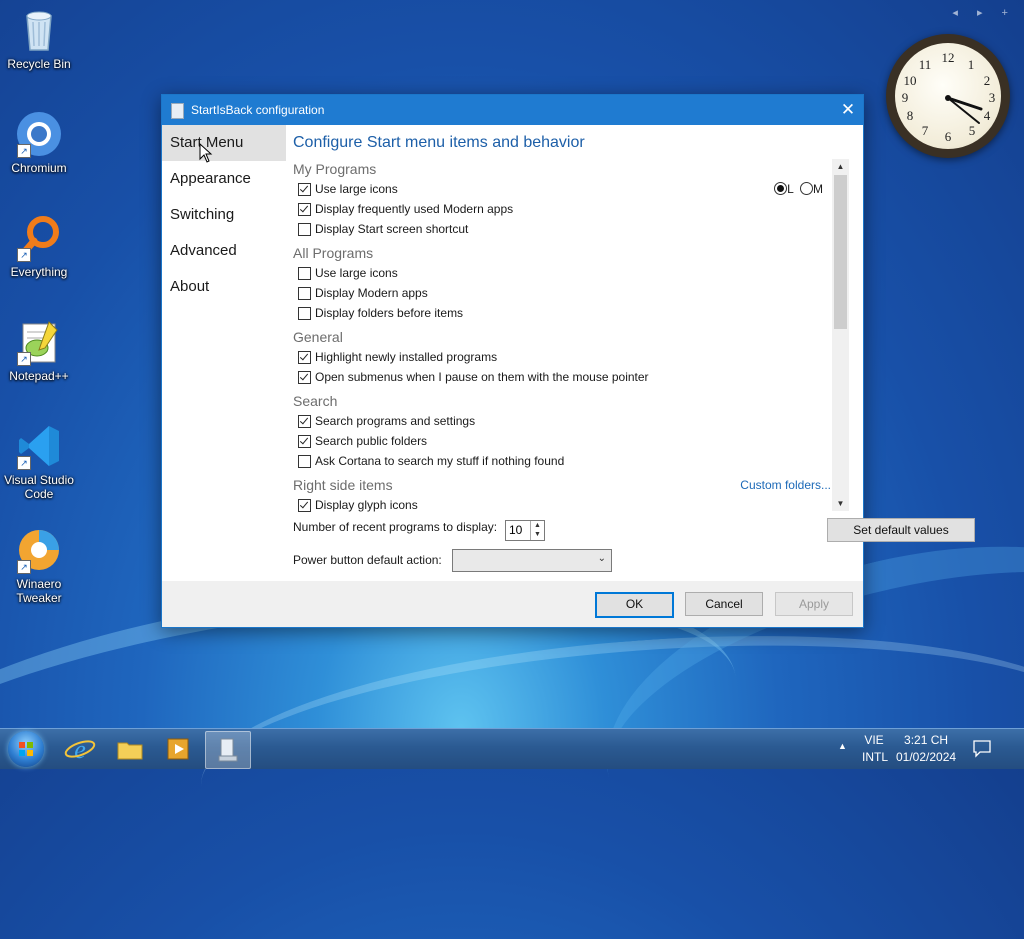 The height and width of the screenshot is (939, 1024). Describe the element at coordinates (562, 313) in the screenshot. I see `option-ap-folders-before: Display folders before items` at that location.